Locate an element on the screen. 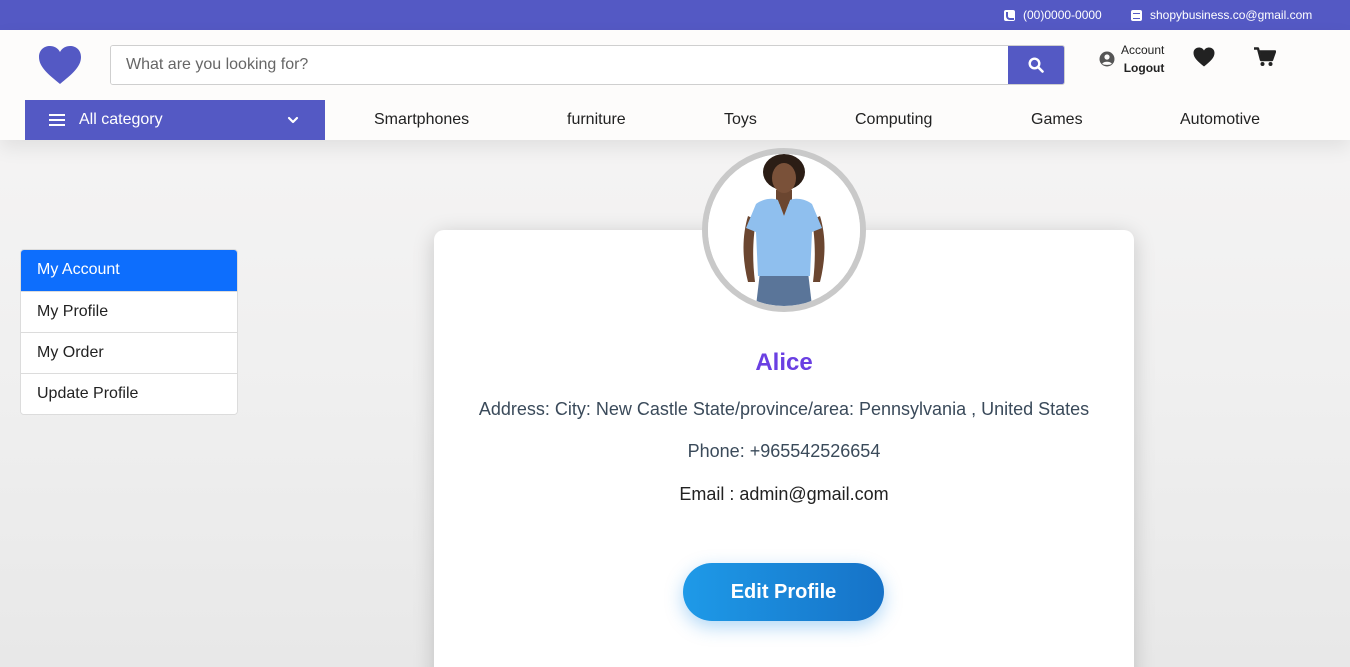 Image resolution: width=1350 pixels, height=667 pixels. profile-email: Email : admin@gmail.com is located at coordinates (784, 494).